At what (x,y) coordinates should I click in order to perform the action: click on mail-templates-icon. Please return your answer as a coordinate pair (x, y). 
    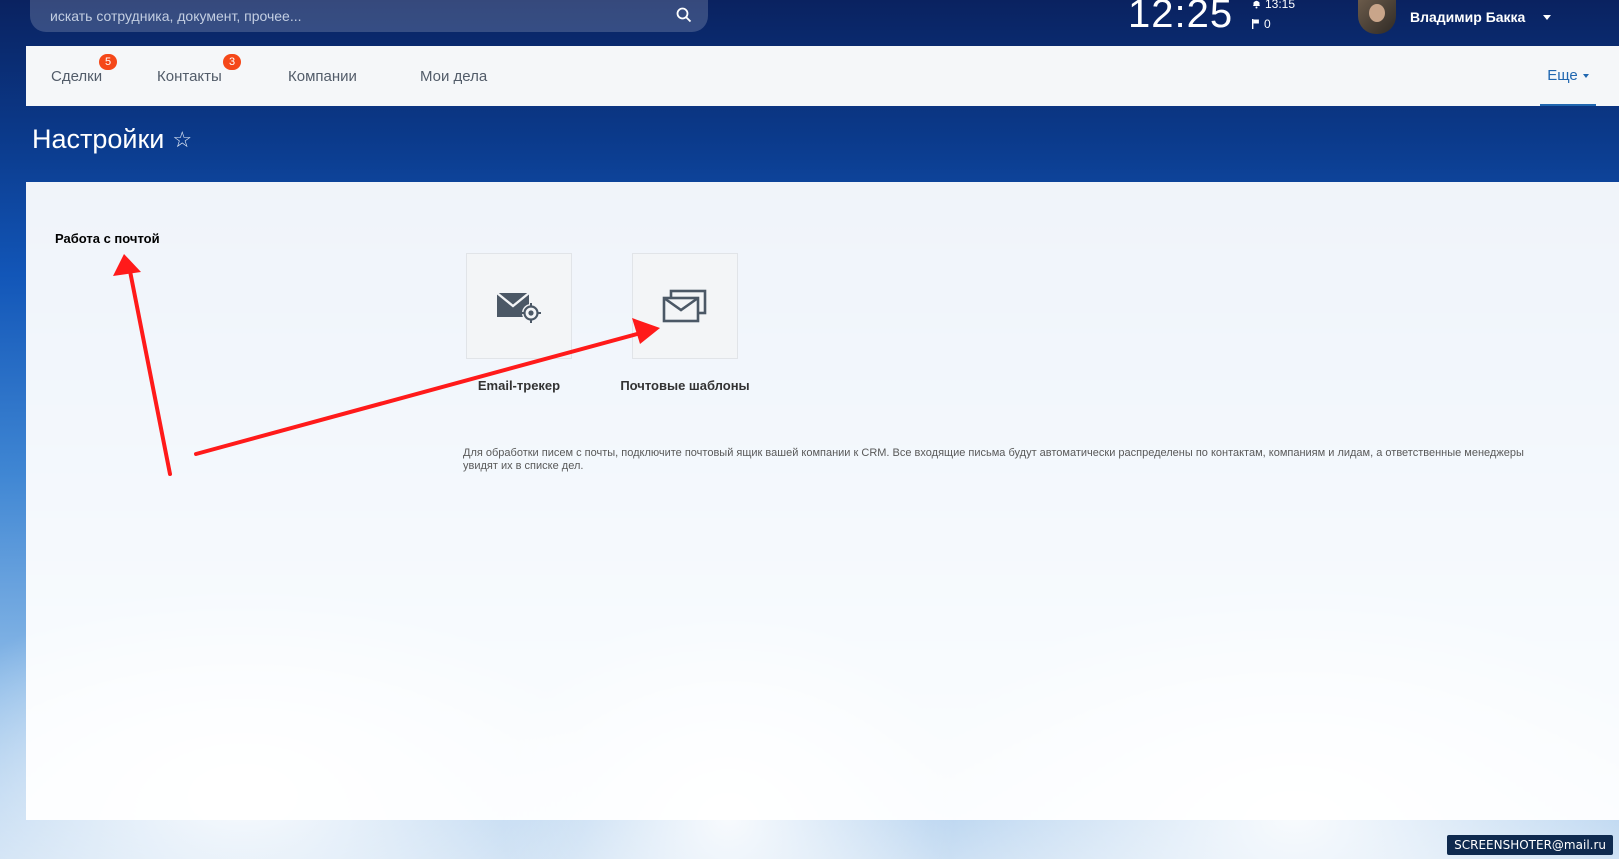
    Looking at the image, I should click on (684, 306).